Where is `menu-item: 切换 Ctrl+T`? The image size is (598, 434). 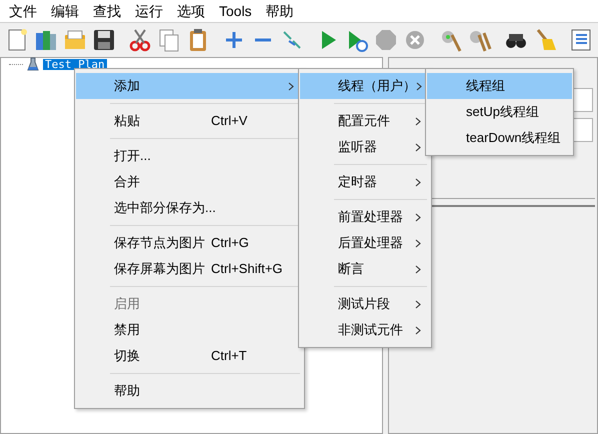 menu-item: 切换 Ctrl+T is located at coordinates (189, 356).